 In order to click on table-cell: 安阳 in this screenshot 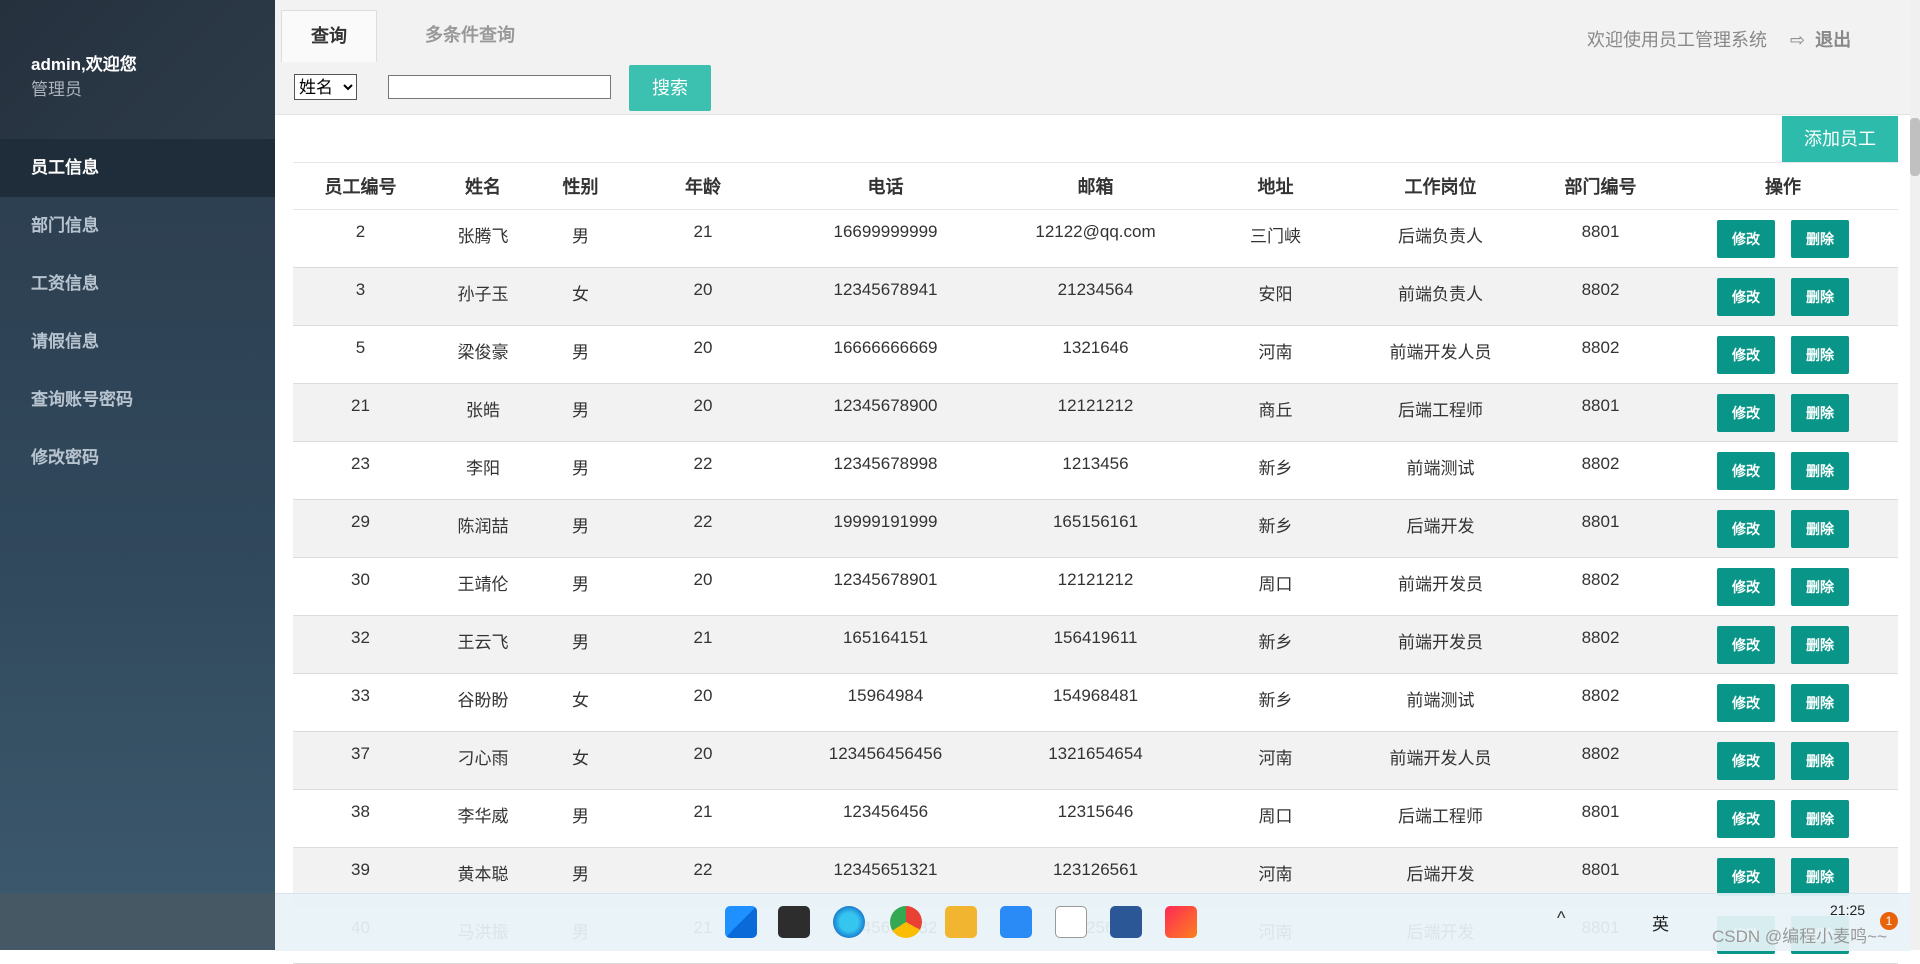, I will do `click(1275, 296)`.